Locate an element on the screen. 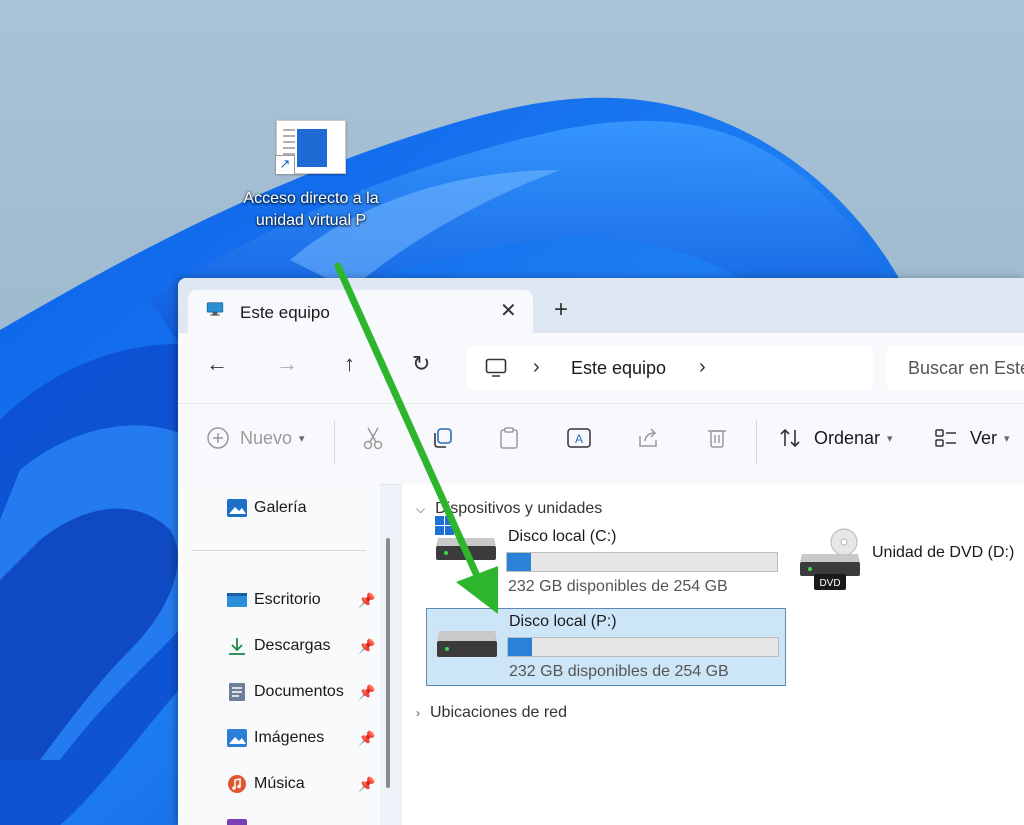 Image resolution: width=1024 pixels, height=825 pixels. shortcut-arrow-icon: ↗ is located at coordinates (285, 165).